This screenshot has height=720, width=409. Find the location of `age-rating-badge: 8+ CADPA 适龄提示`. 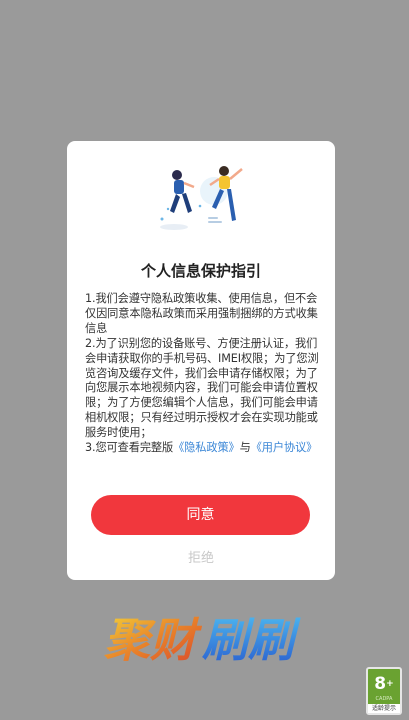

age-rating-badge: 8+ CADPA 适龄提示 is located at coordinates (384, 691).